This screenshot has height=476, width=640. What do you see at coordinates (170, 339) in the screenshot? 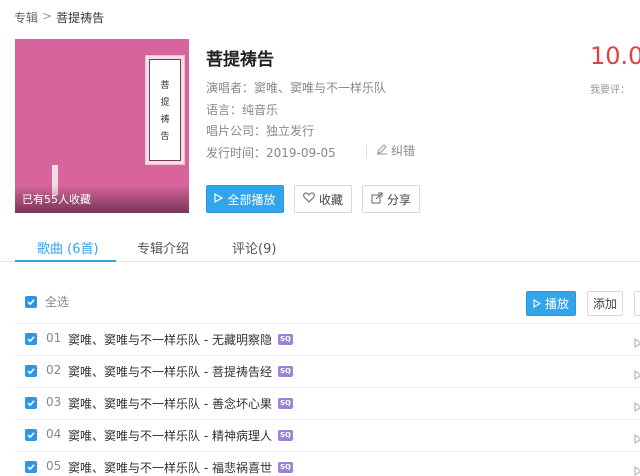
I see `song-title: 窦唯、窦唯与不一样乐队 - 无藏明察隐` at bounding box center [170, 339].